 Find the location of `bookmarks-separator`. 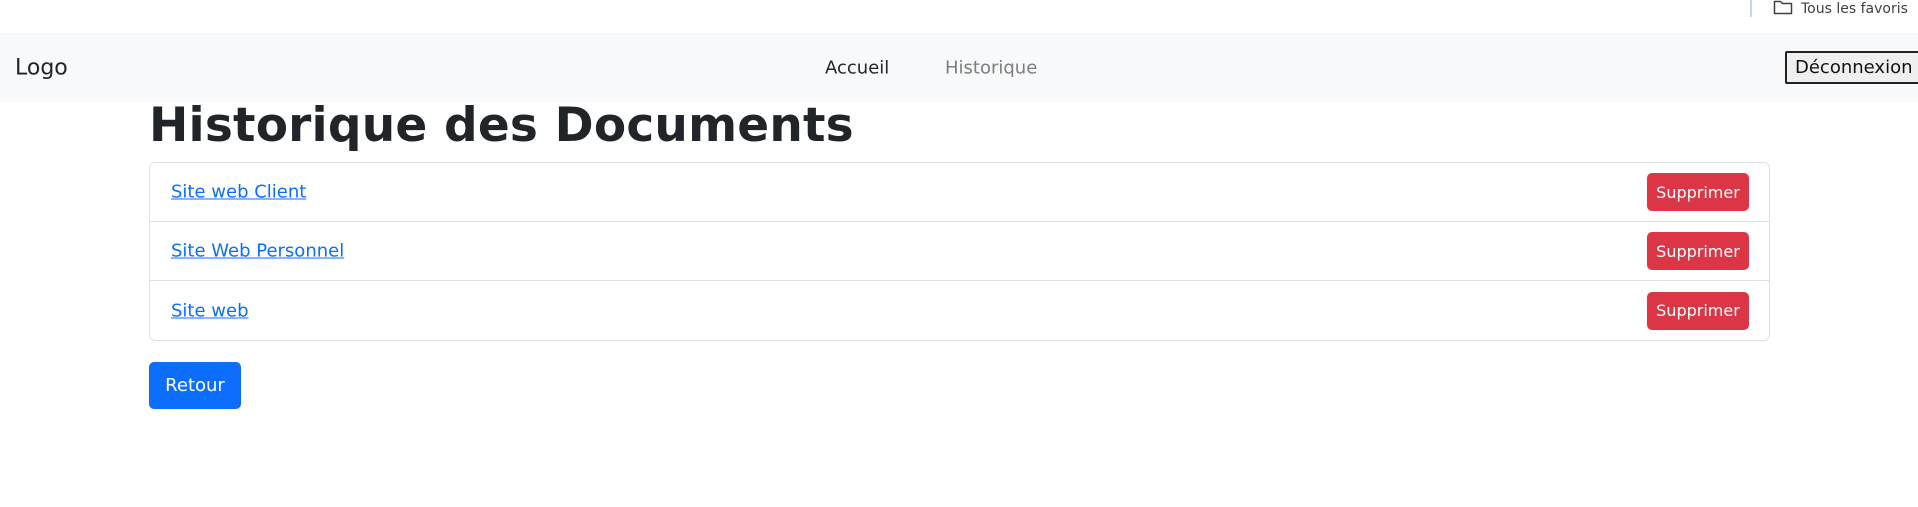

bookmarks-separator is located at coordinates (1751, 8).